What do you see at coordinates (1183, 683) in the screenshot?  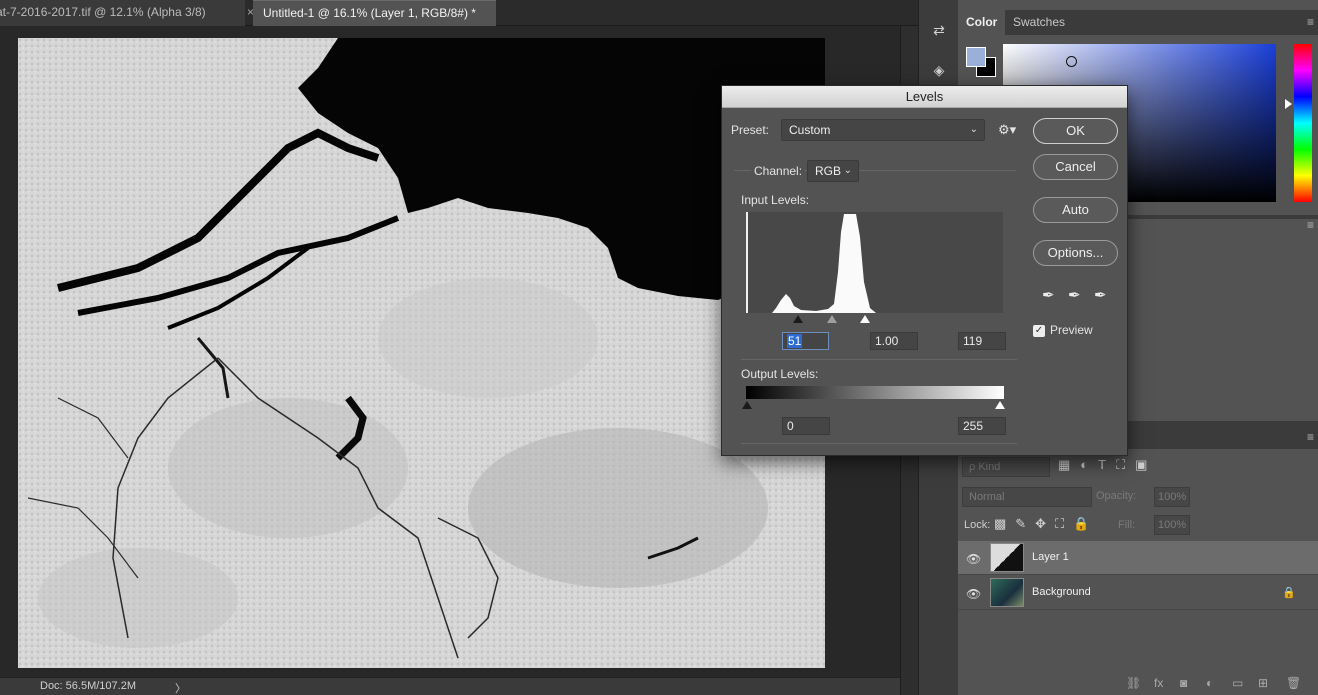 I see `add-mask-icon: ◙` at bounding box center [1183, 683].